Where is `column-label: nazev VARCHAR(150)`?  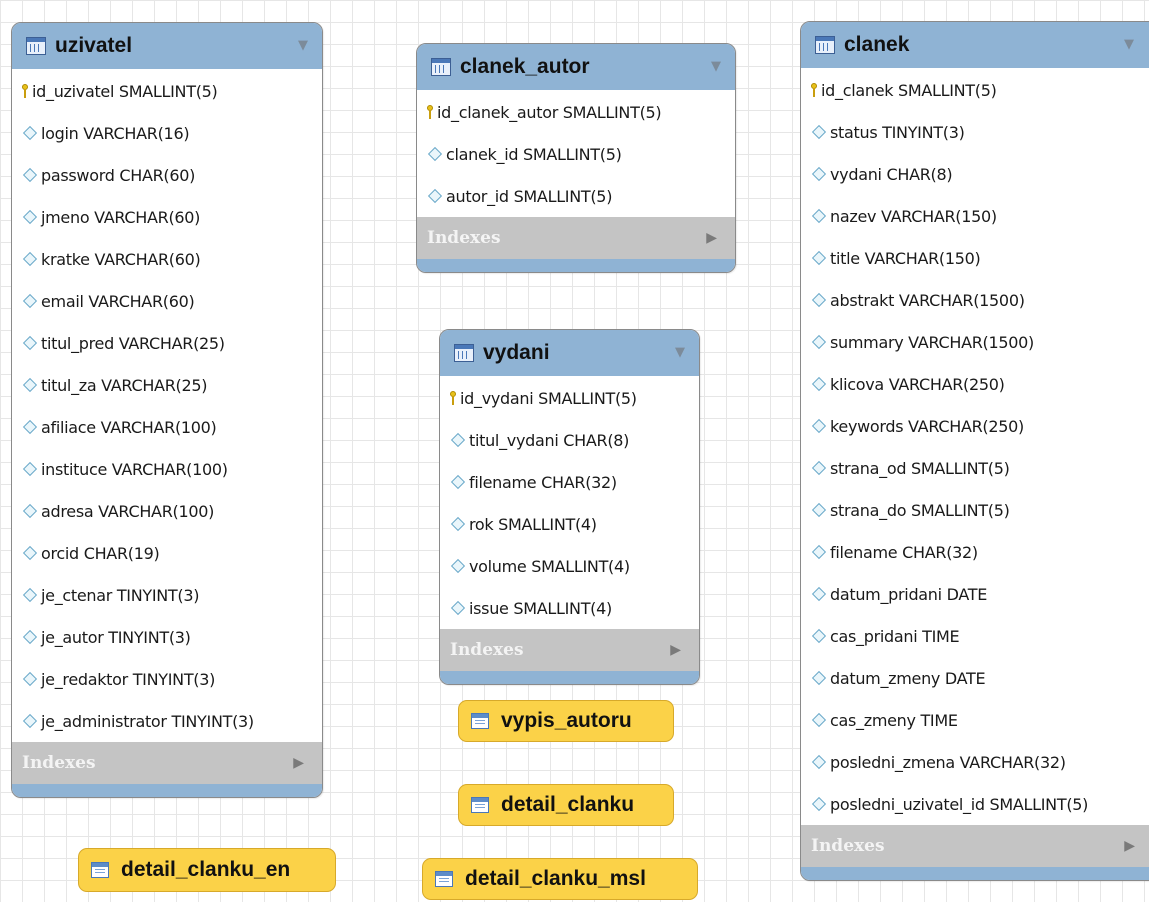 column-label: nazev VARCHAR(150) is located at coordinates (913, 216).